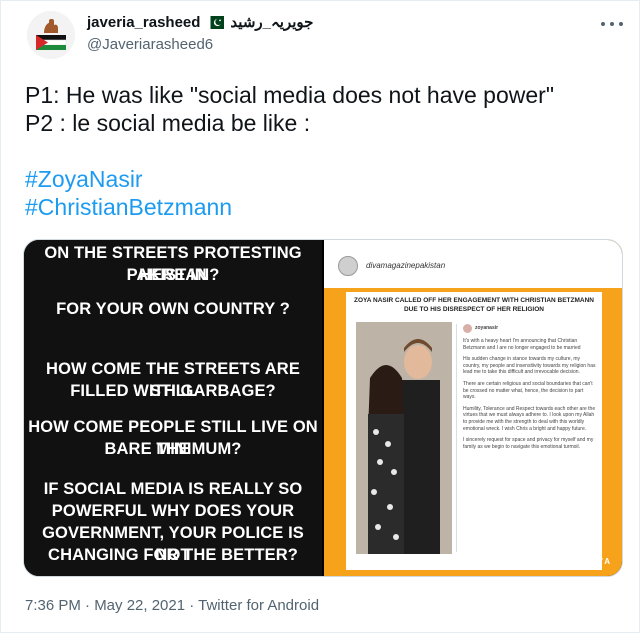 The image size is (640, 633). What do you see at coordinates (173, 449) in the screenshot?
I see `image-text-line: BARE MINIMUM?` at bounding box center [173, 449].